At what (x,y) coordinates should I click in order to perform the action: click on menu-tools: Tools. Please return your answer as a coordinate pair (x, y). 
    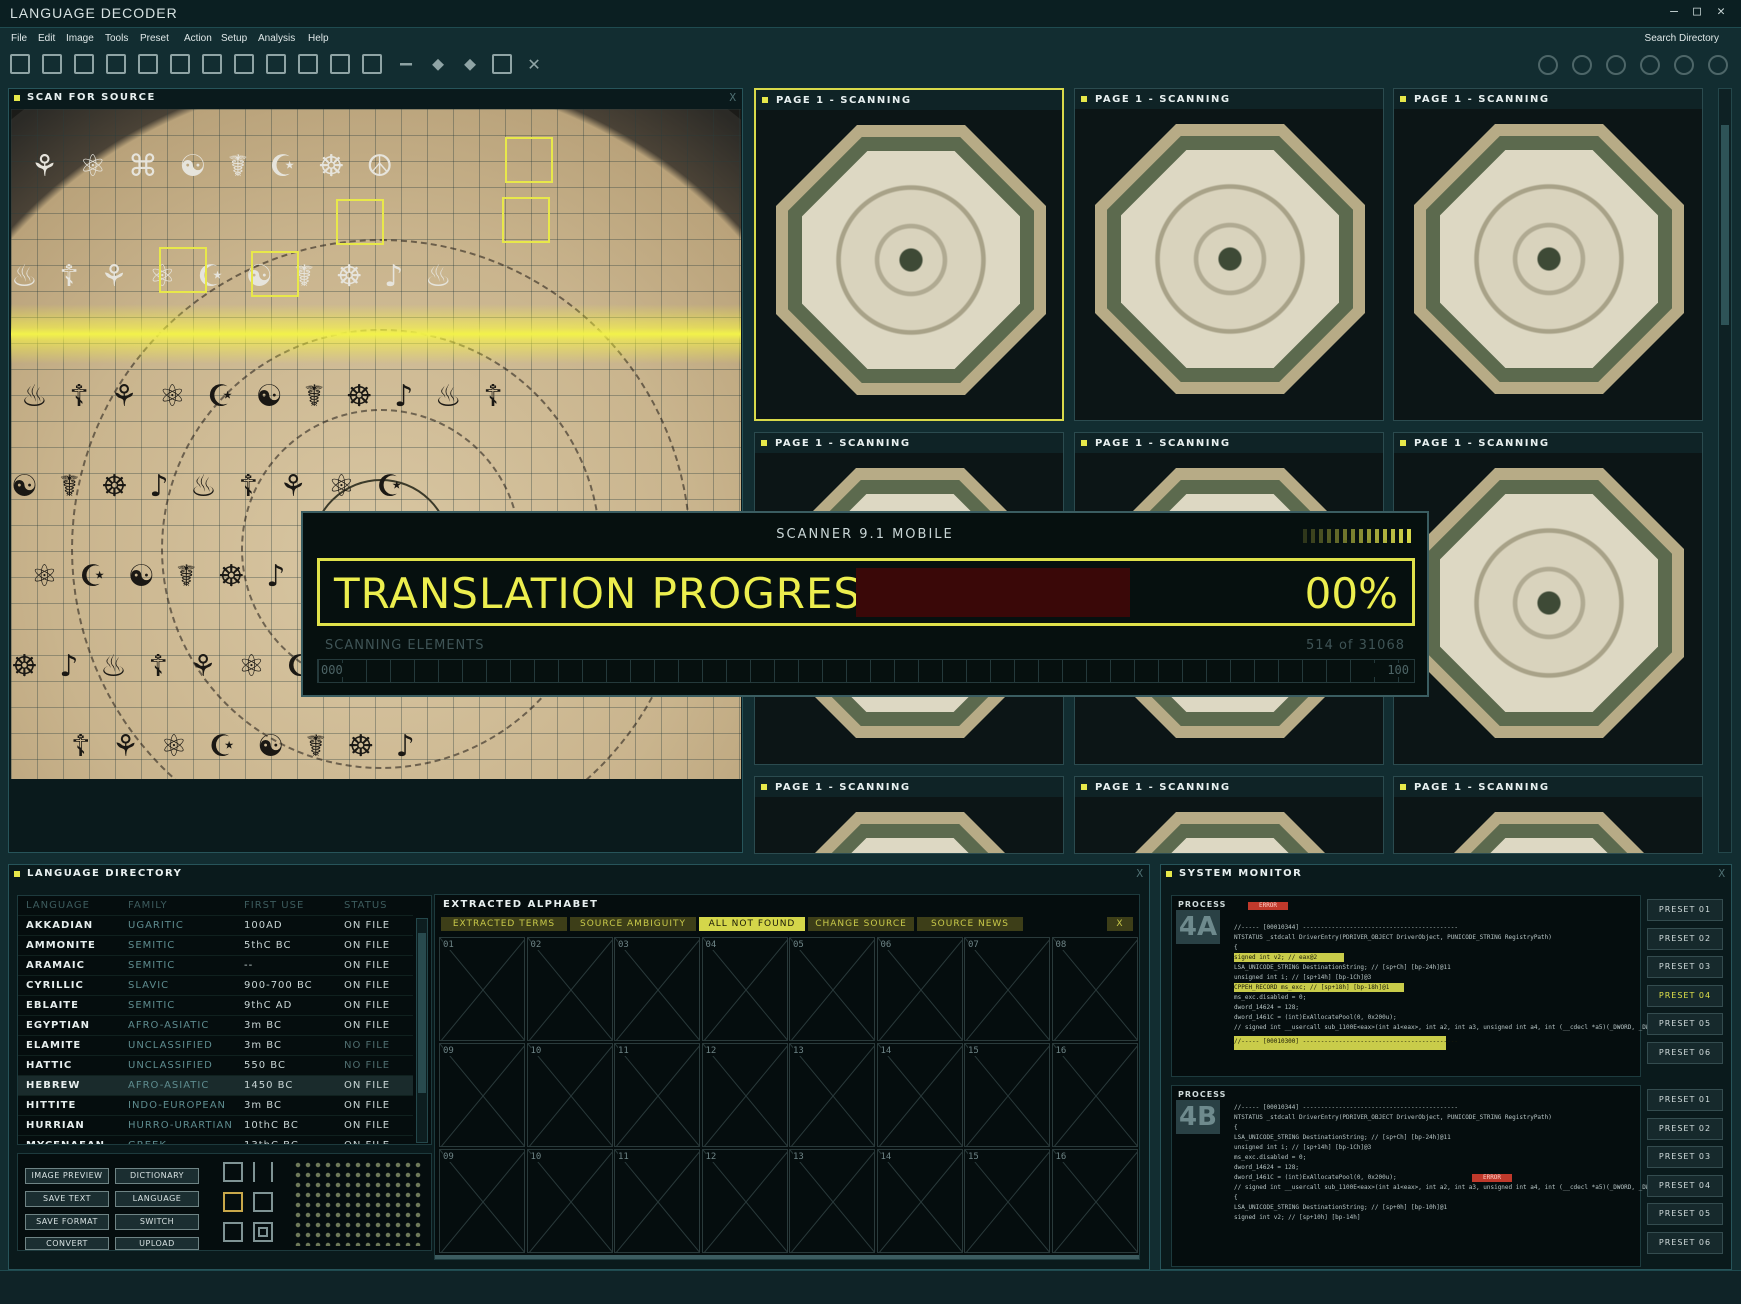
    Looking at the image, I should click on (116, 38).